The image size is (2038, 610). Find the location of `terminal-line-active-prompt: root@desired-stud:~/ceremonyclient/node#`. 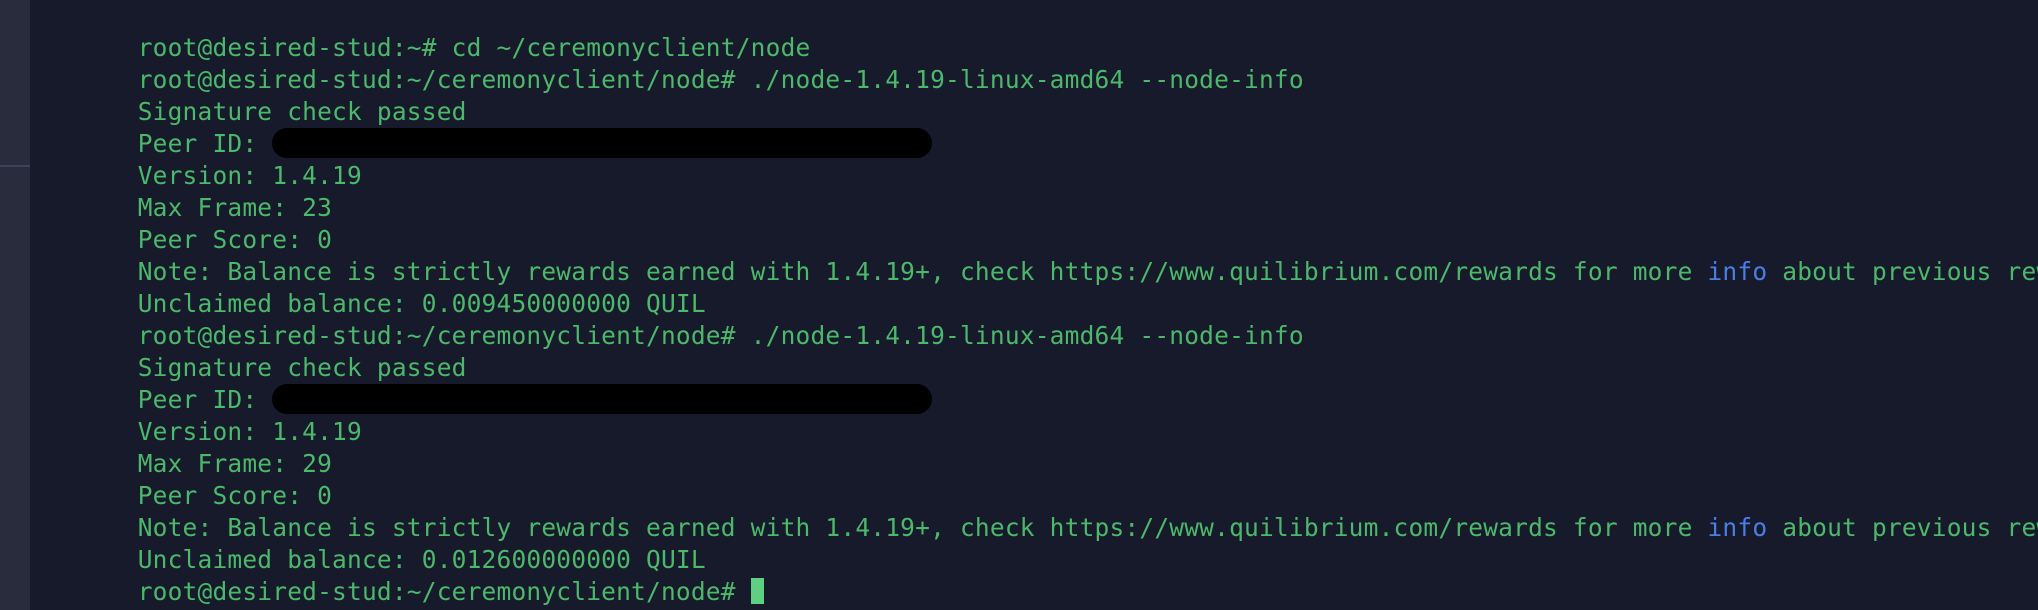

terminal-line-active-prompt: root@desired-stud:~/ceremonyclient/node# is located at coordinates (1034, 575).